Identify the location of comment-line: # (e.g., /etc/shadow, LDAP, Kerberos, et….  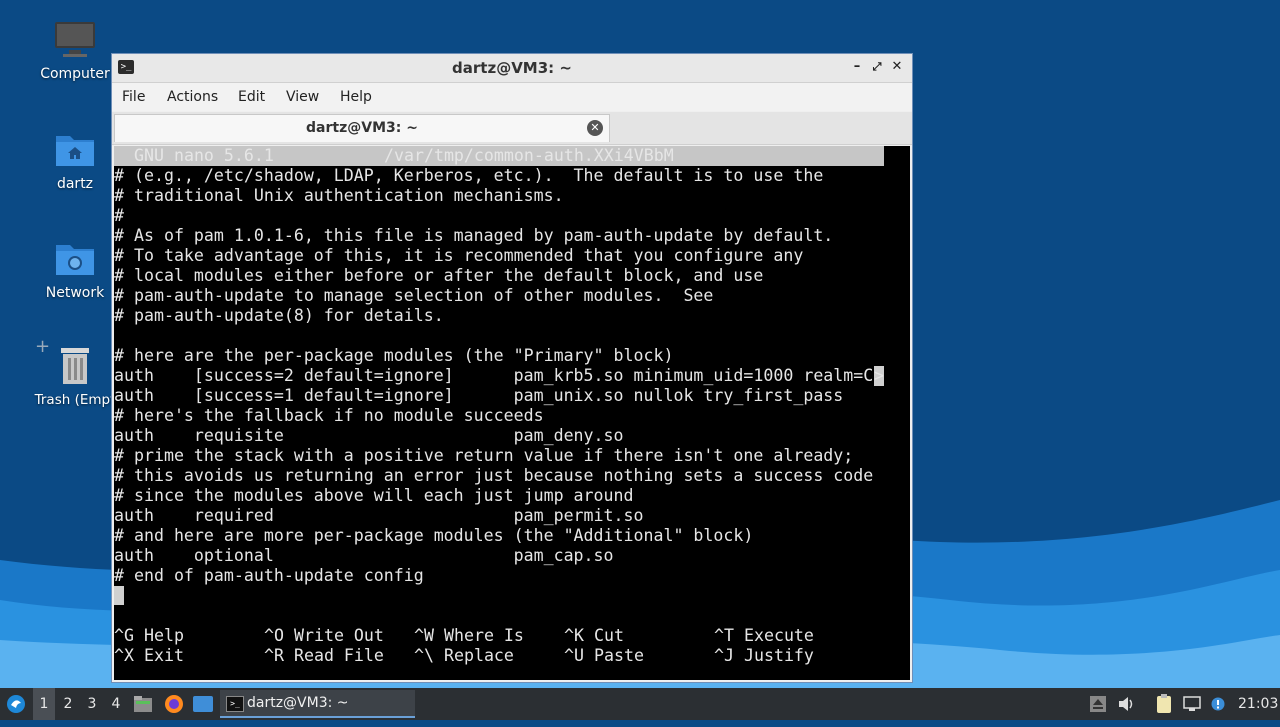
(469, 175).